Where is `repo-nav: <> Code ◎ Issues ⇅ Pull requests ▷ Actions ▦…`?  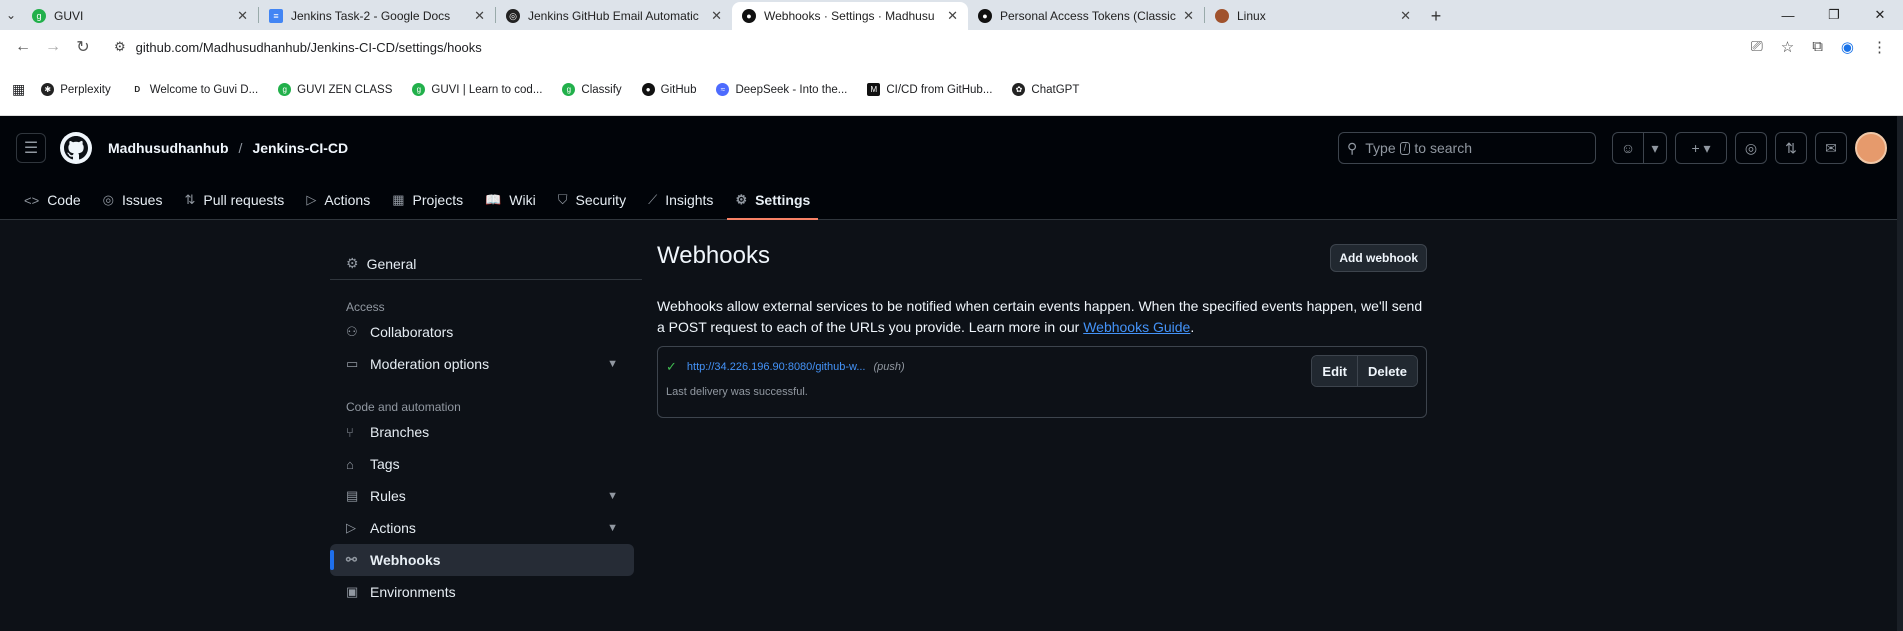 repo-nav: <> Code ◎ Issues ⇅ Pull requests ▷ Actions ▦… is located at coordinates (951, 200).